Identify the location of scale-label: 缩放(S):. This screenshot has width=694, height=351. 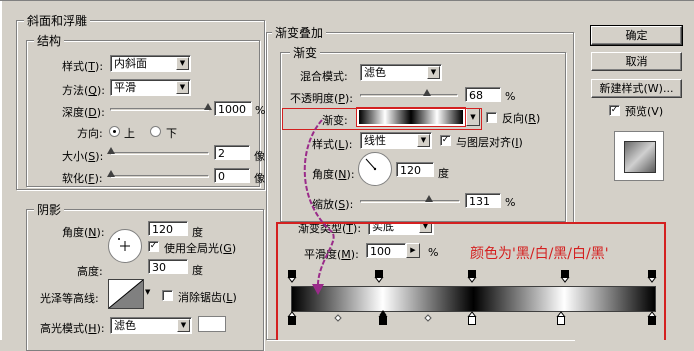
(333, 204).